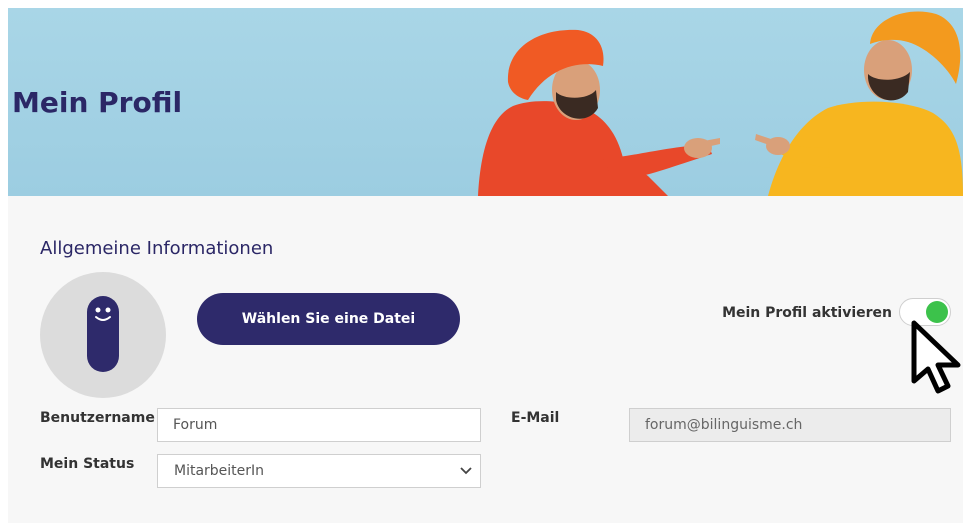  I want to click on status-select-value: MitarbeiterIn, so click(219, 471).